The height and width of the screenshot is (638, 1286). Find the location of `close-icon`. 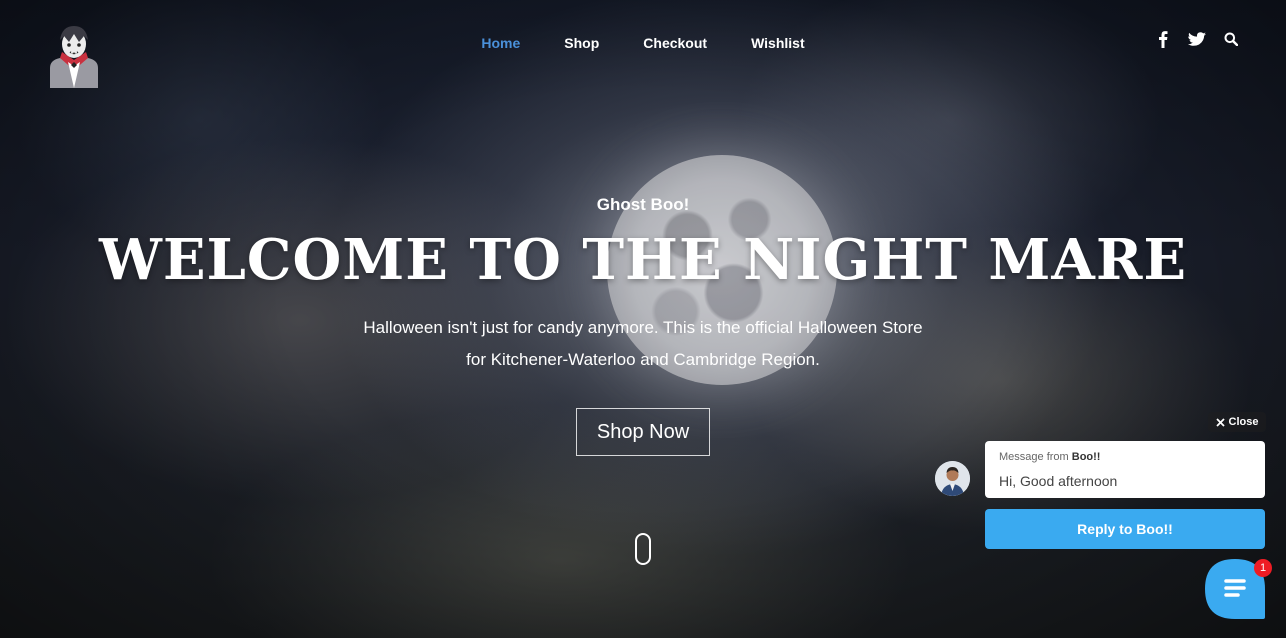

close-icon is located at coordinates (1220, 422).